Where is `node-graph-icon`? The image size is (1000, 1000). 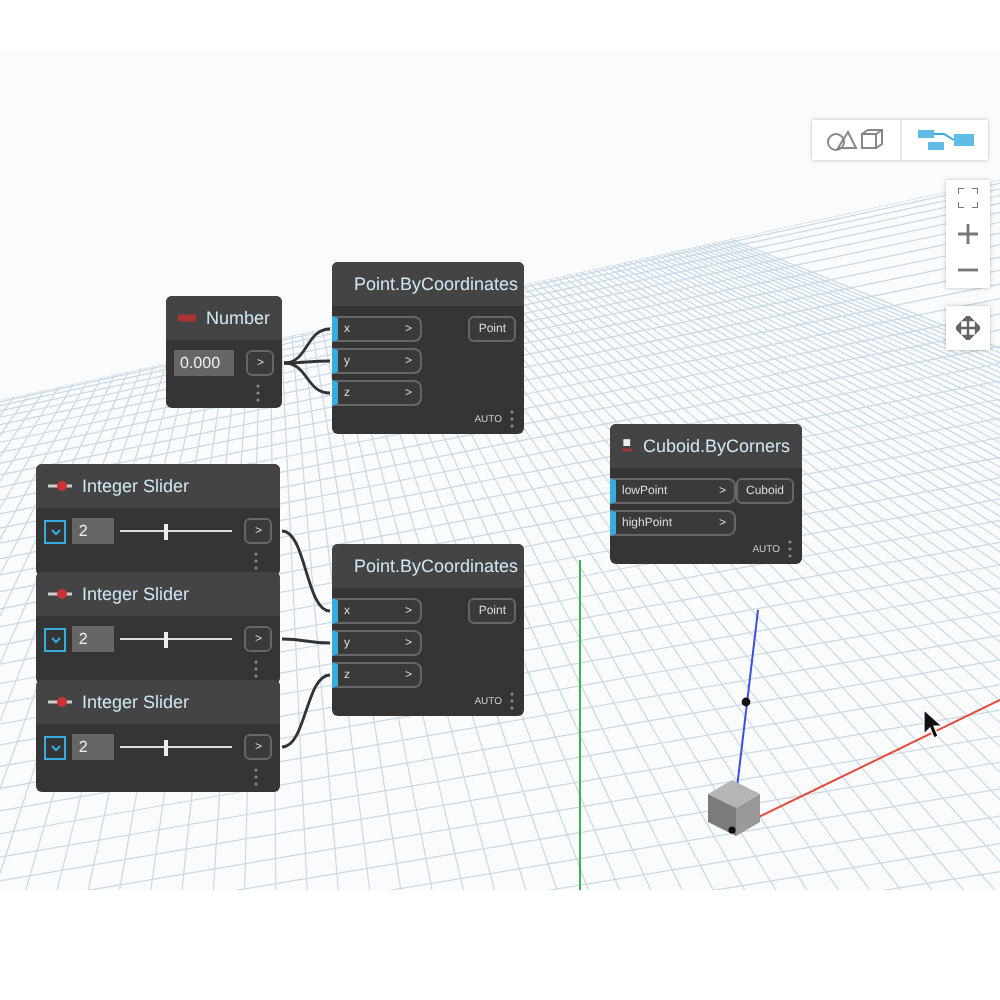
node-graph-icon is located at coordinates (945, 140).